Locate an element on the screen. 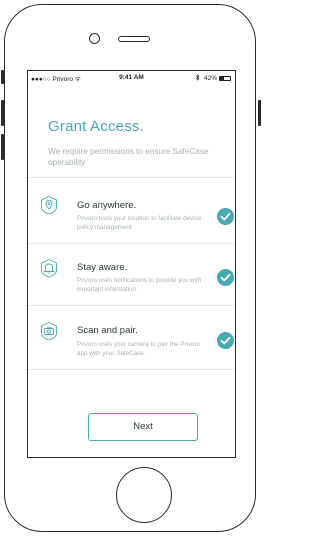  volume-down-button is located at coordinates (2, 147).